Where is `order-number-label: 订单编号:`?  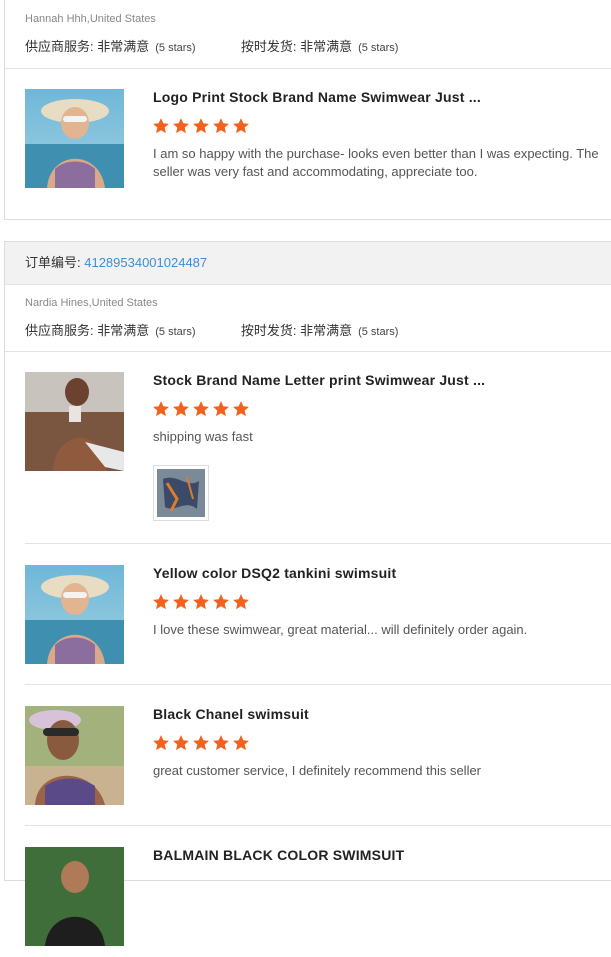 order-number-label: 订单编号: is located at coordinates (55, 262).